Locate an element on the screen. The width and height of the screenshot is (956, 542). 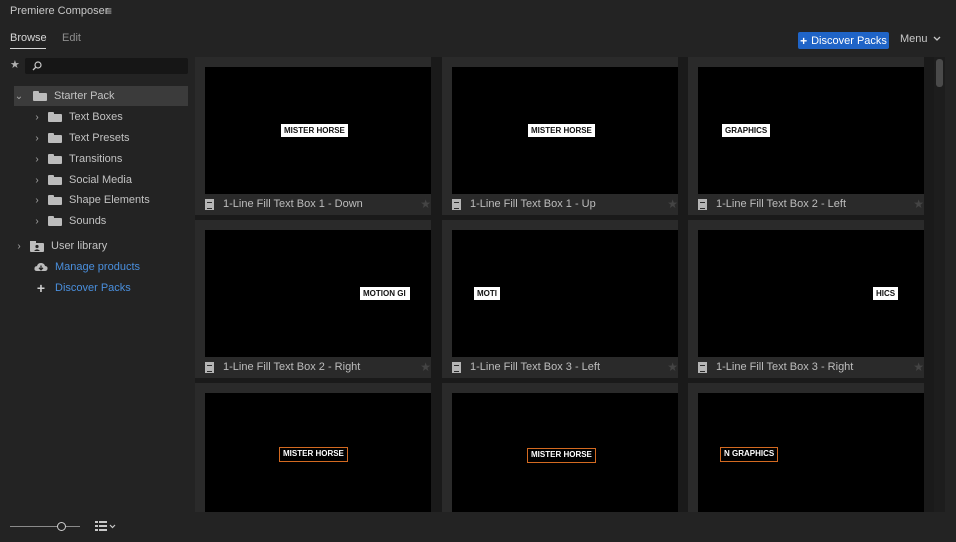
app-title: Premiere Composer is located at coordinates (59, 11).